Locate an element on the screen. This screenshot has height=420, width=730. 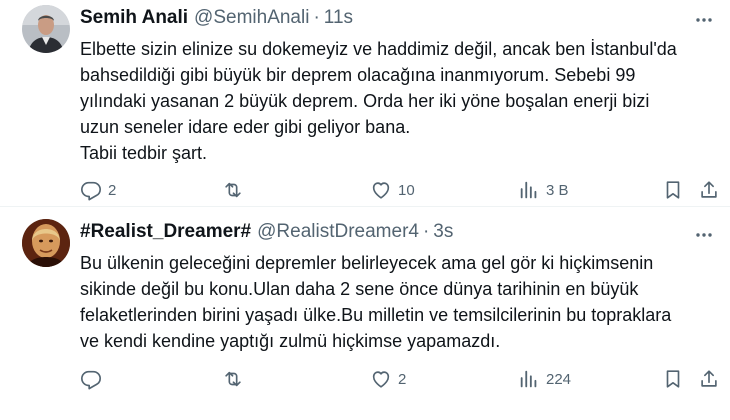
views-count: 224 is located at coordinates (559, 379).